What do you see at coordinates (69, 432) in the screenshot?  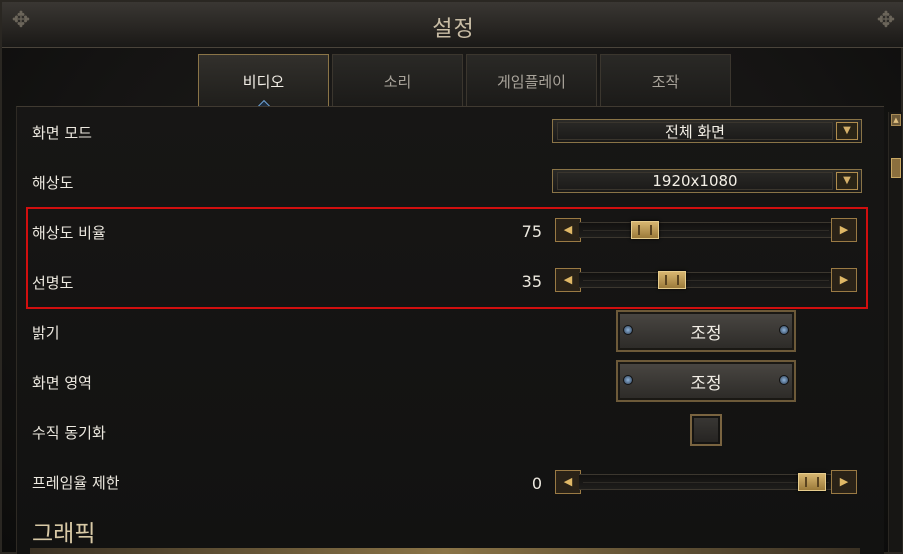 I see `vsync-label: 수직 동기화` at bounding box center [69, 432].